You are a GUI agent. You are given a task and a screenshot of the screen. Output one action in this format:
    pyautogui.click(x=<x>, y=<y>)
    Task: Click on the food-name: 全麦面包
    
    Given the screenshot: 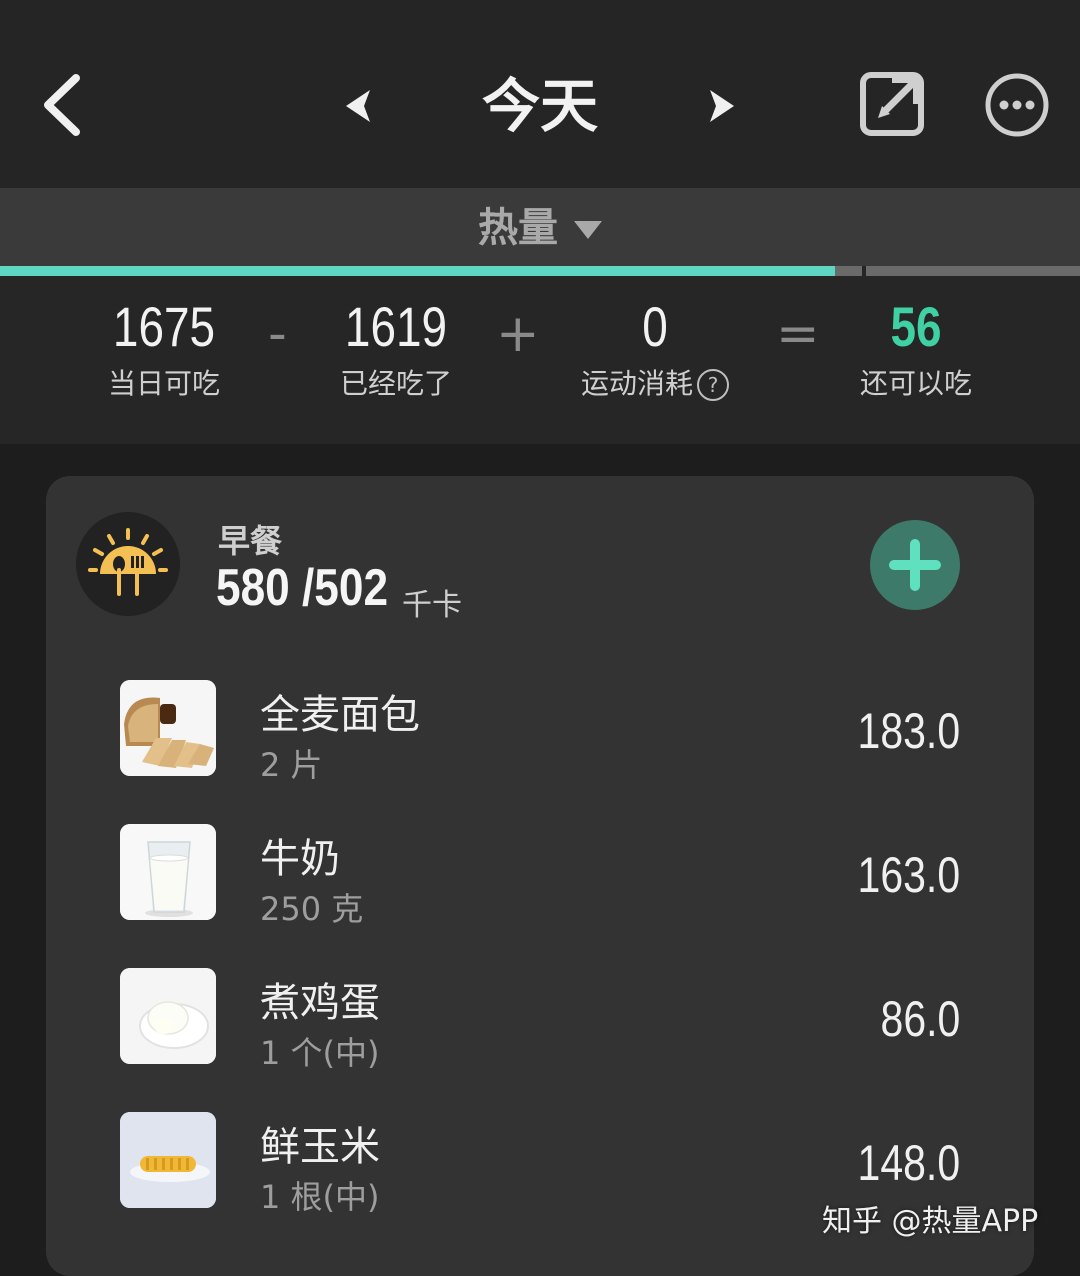 What is the action you would take?
    pyautogui.click(x=340, y=715)
    